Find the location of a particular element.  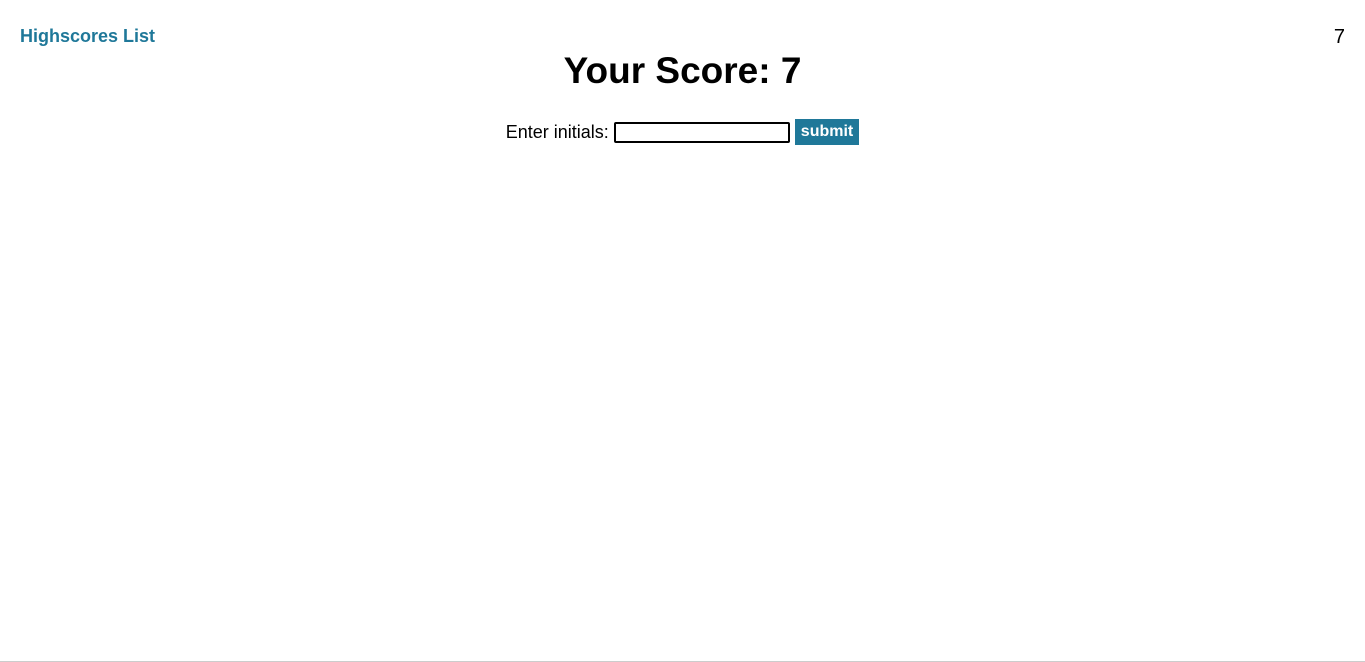

highscores-list-link: Highscores List is located at coordinates (87, 36).